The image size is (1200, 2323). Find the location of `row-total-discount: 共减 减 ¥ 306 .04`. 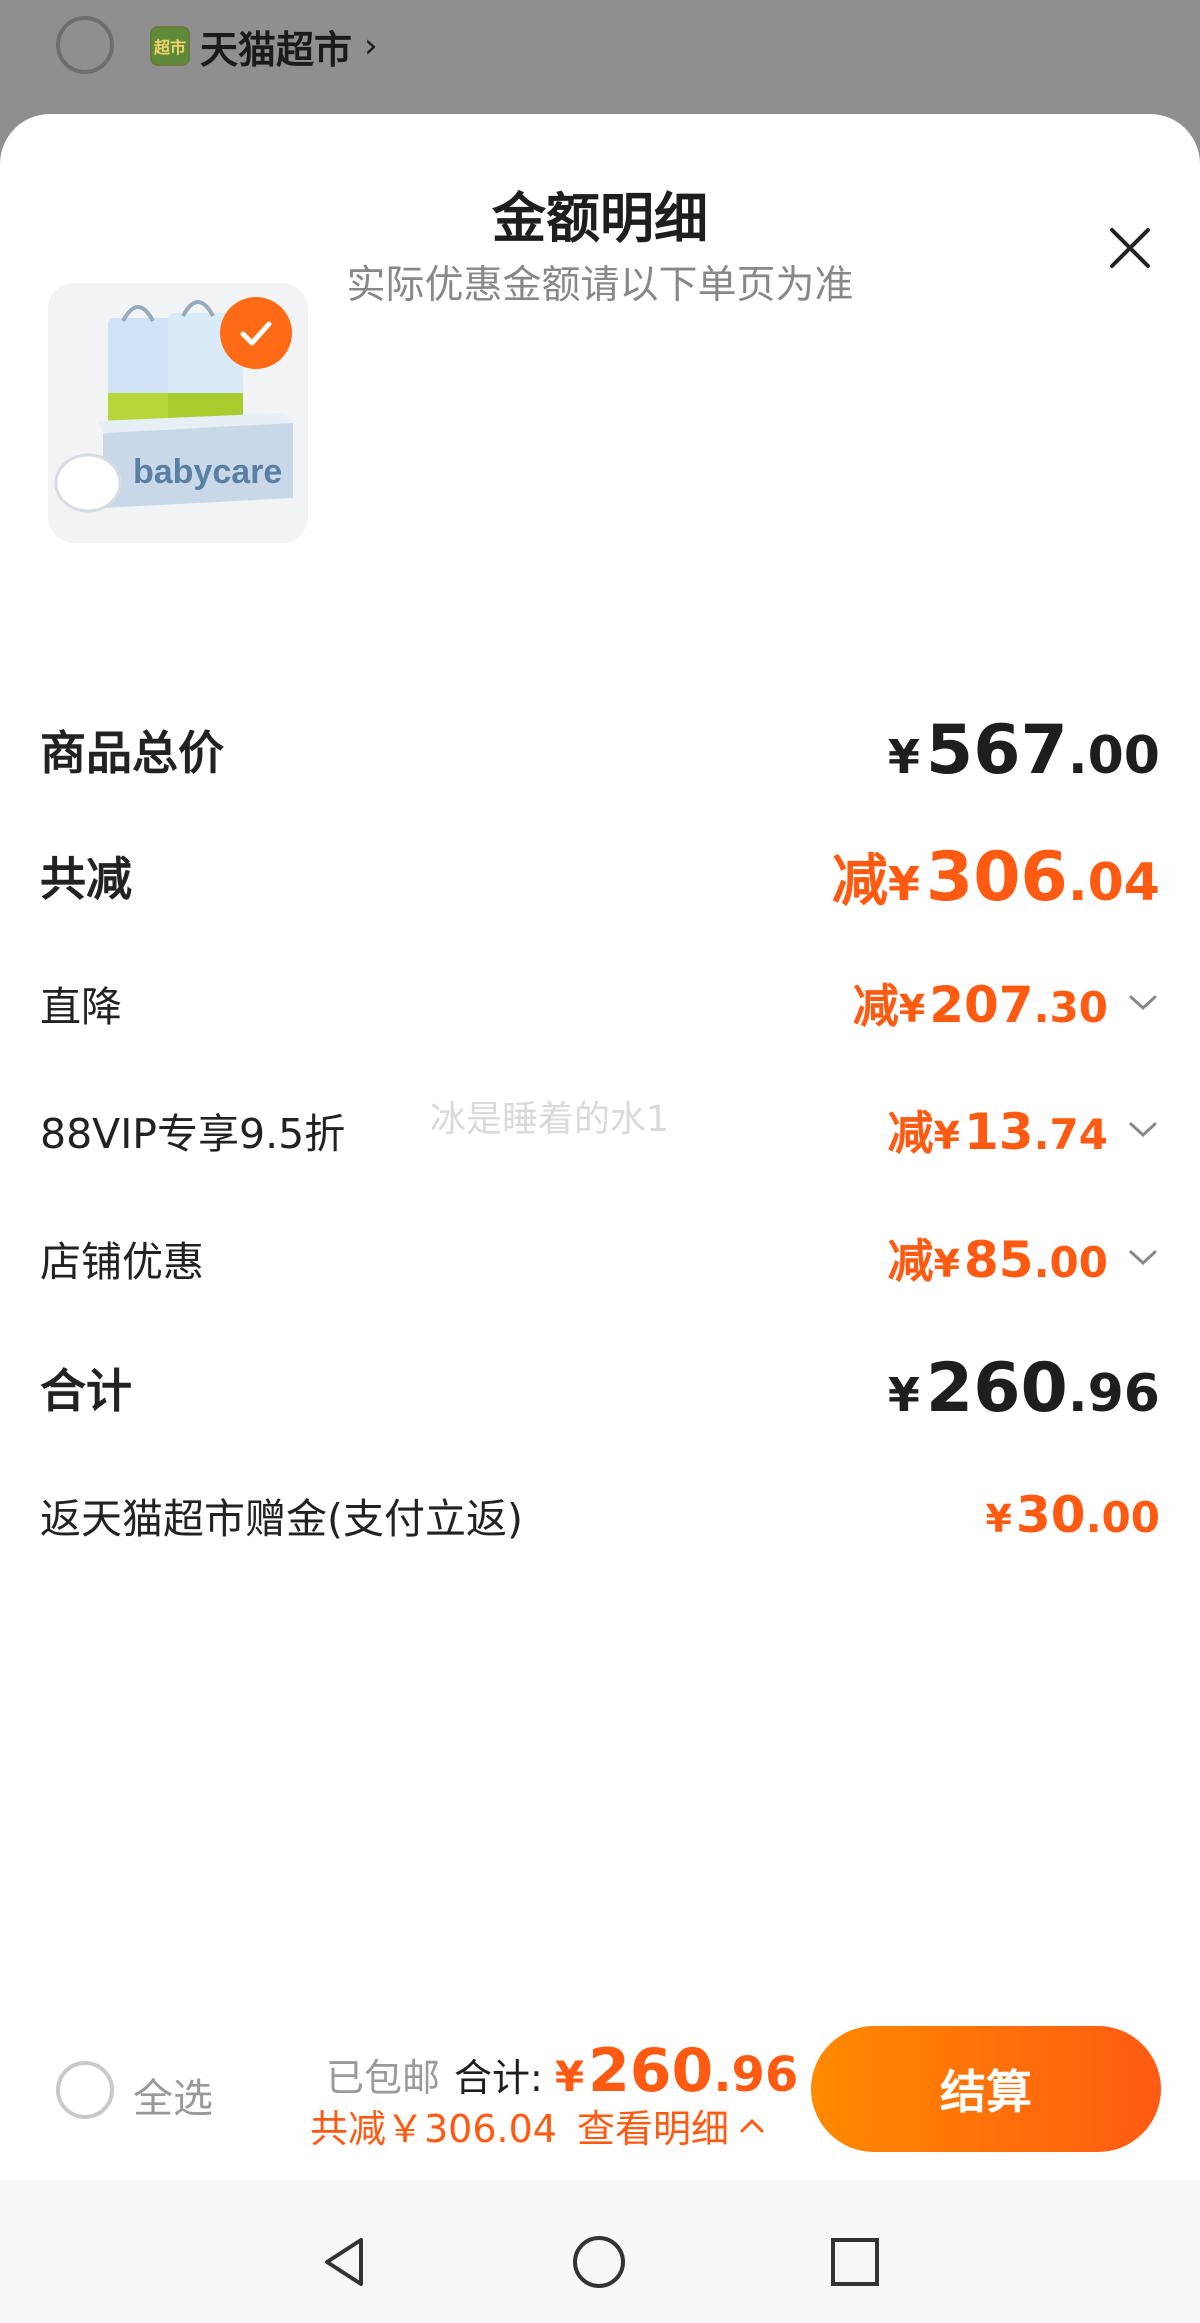

row-total-discount: 共减 减 ¥ 306 .04 is located at coordinates (600, 876).